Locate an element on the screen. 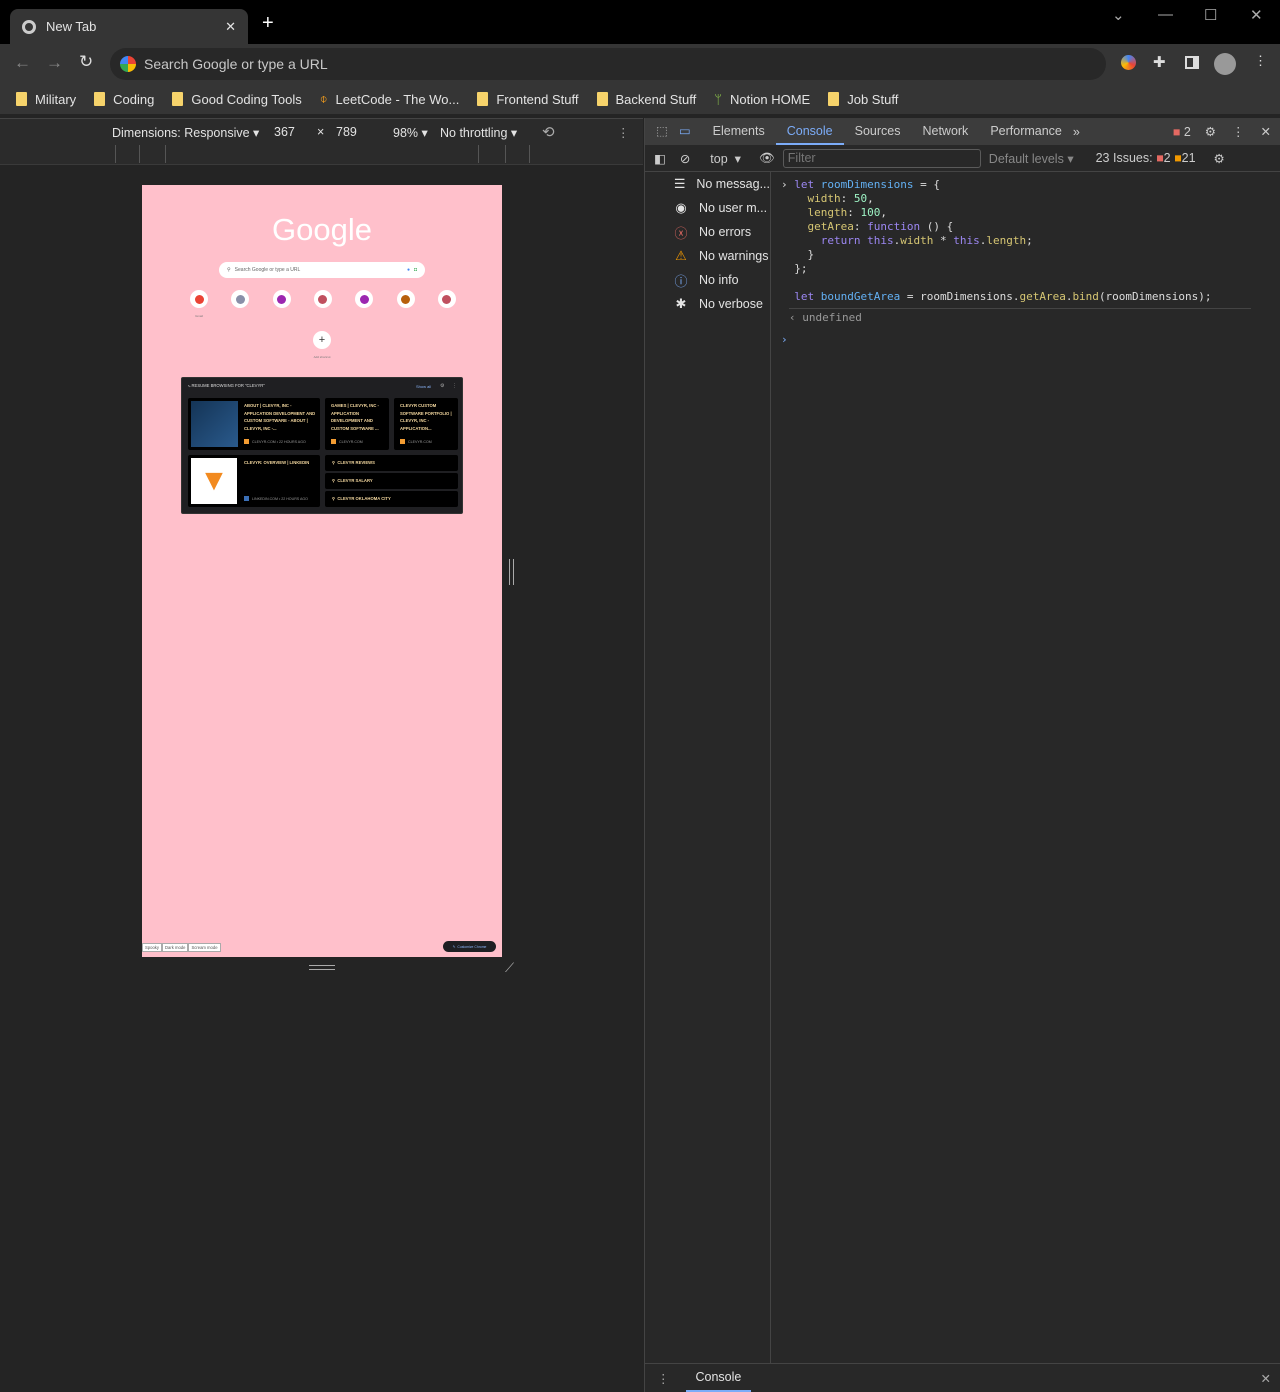 The height and width of the screenshot is (1392, 1280). console-settings-icon: ⚙ is located at coordinates (1219, 158).